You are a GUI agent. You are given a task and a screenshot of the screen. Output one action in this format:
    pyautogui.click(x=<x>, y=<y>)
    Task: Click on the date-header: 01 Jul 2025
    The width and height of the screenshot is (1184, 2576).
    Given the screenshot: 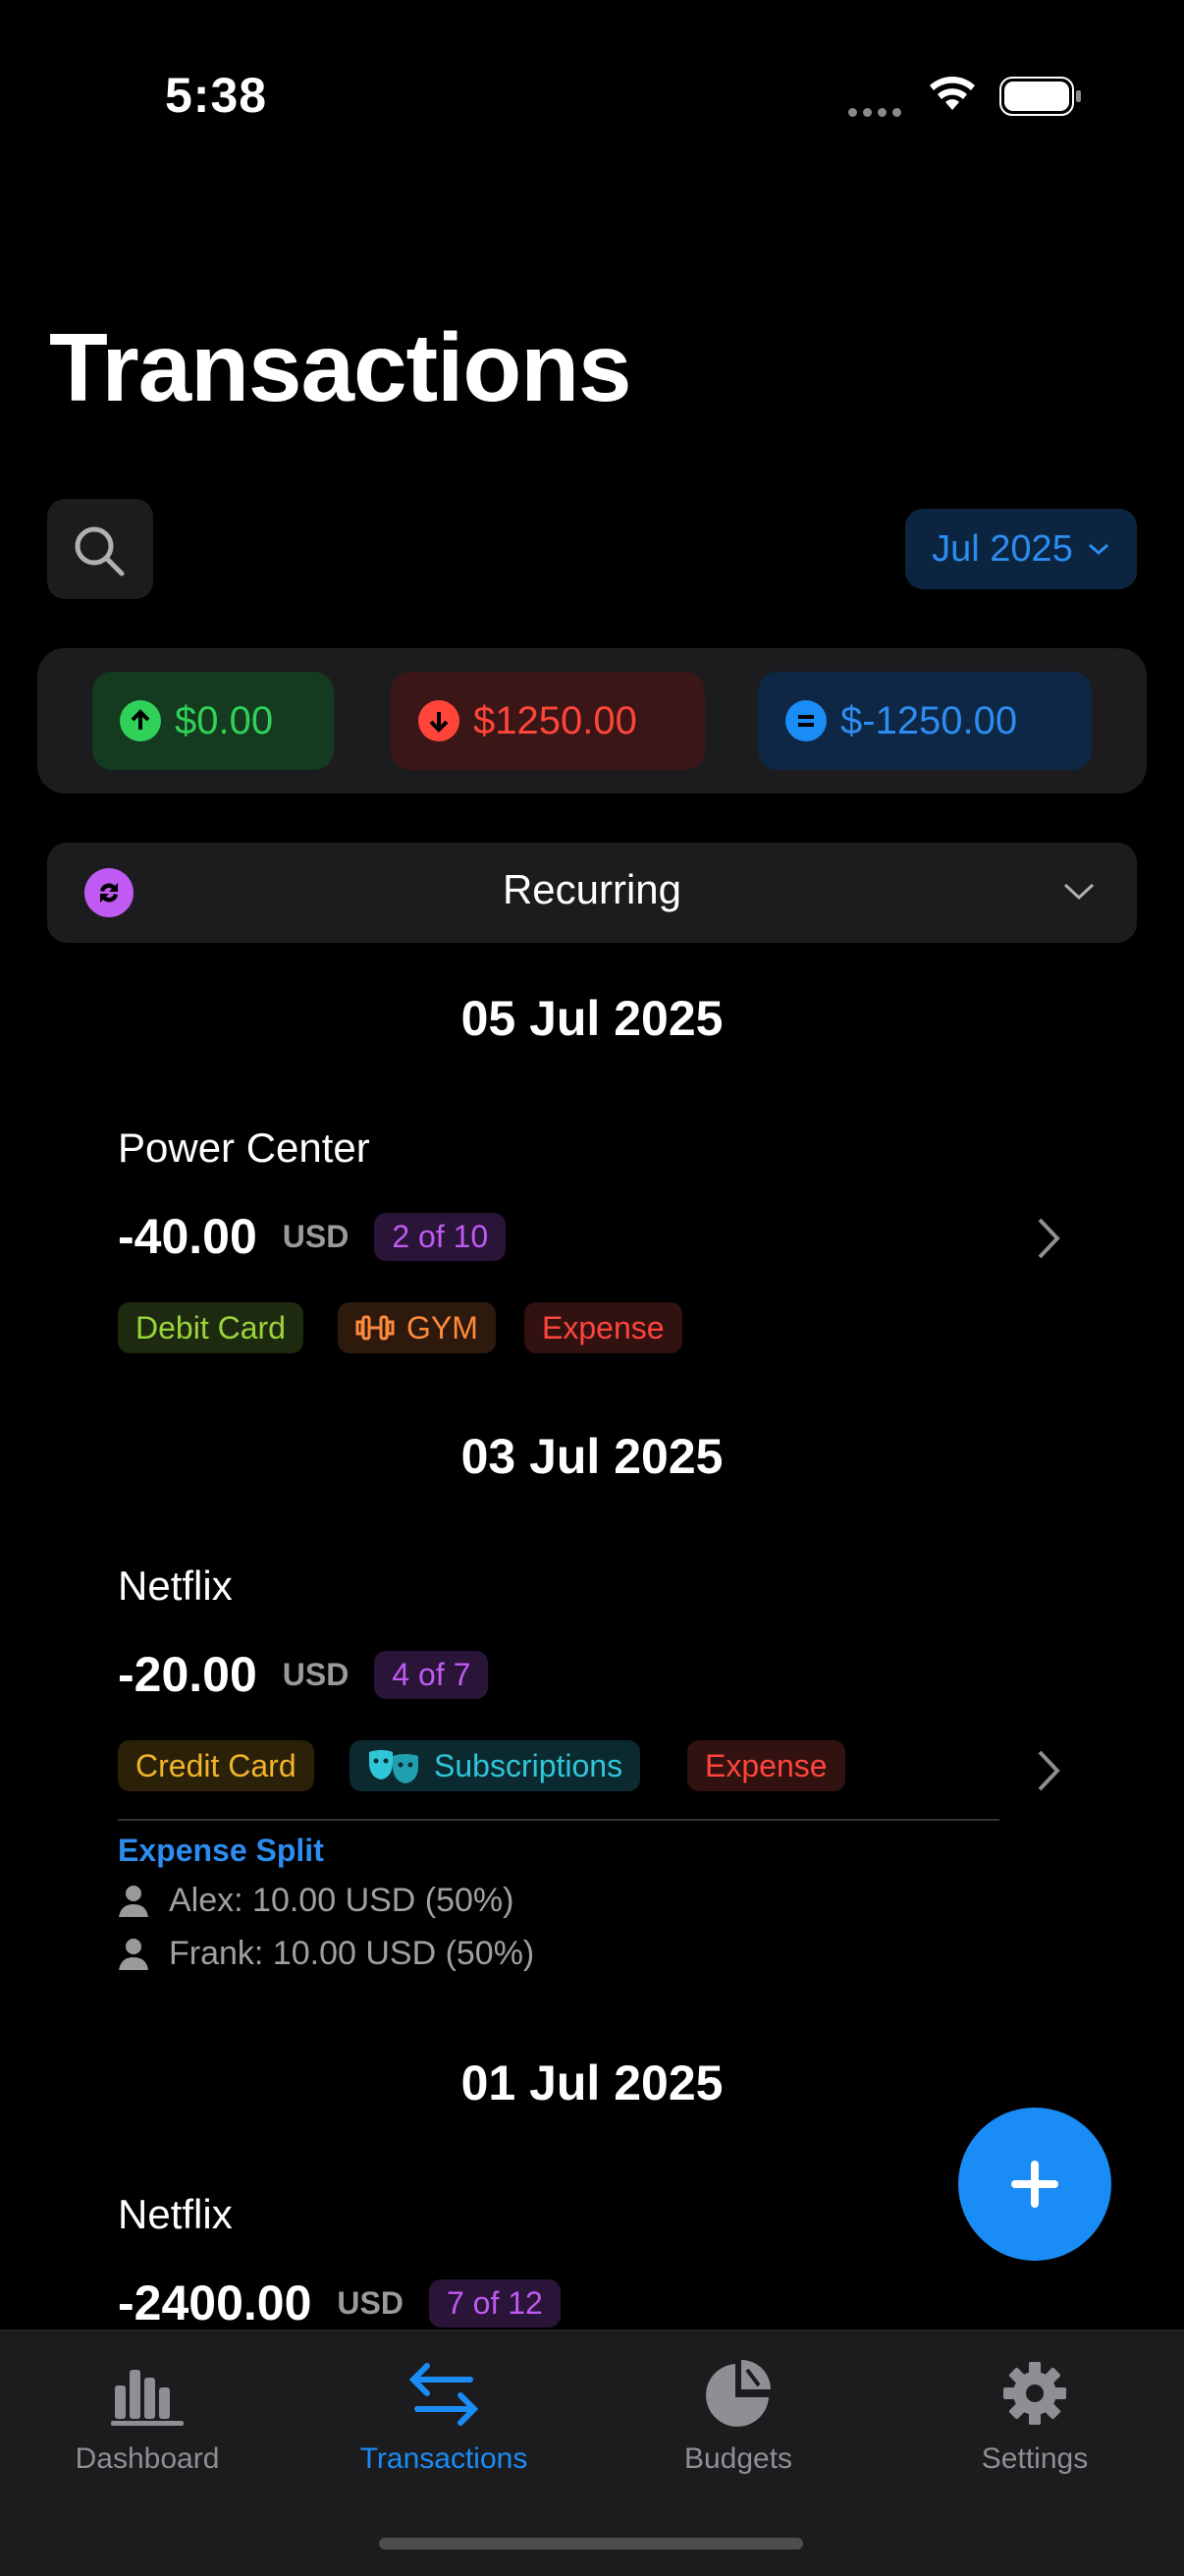 What is the action you would take?
    pyautogui.click(x=592, y=2082)
    